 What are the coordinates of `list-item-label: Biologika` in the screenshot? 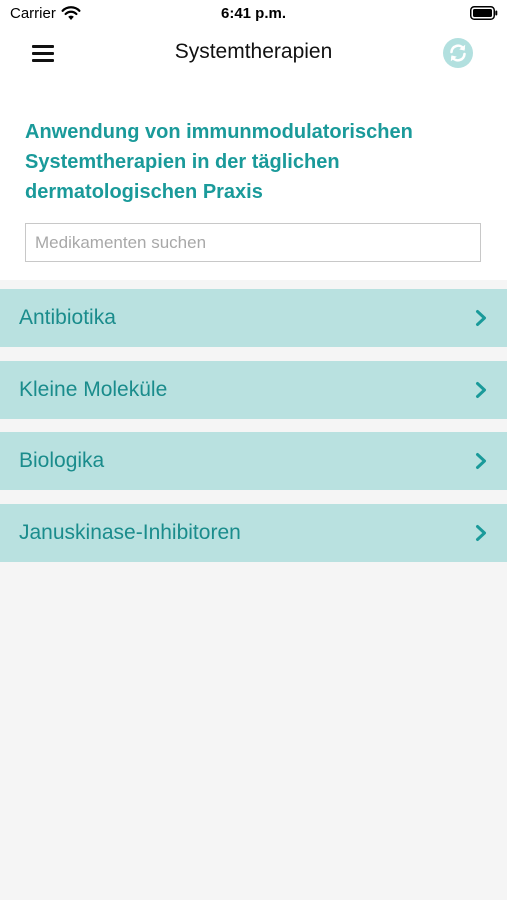 It's located at (62, 460).